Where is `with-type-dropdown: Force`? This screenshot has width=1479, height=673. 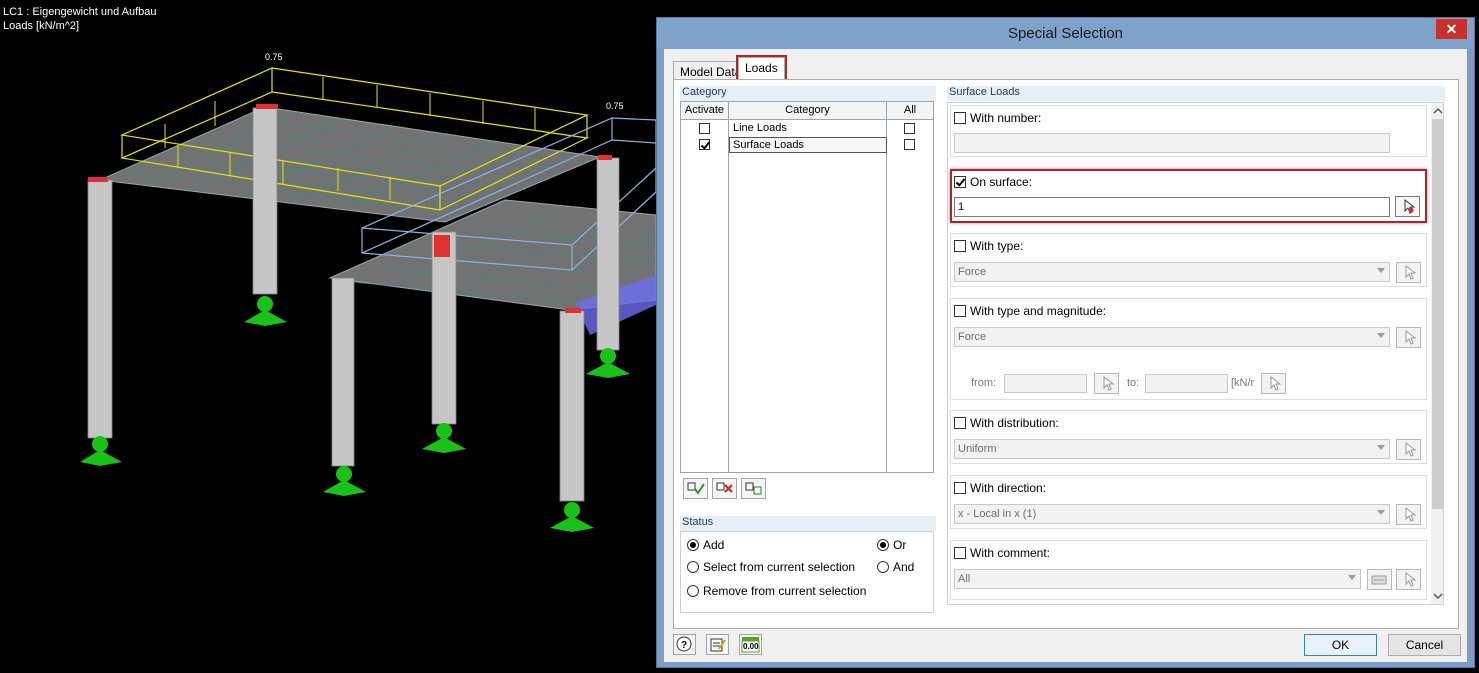
with-type-dropdown: Force is located at coordinates (1172, 272).